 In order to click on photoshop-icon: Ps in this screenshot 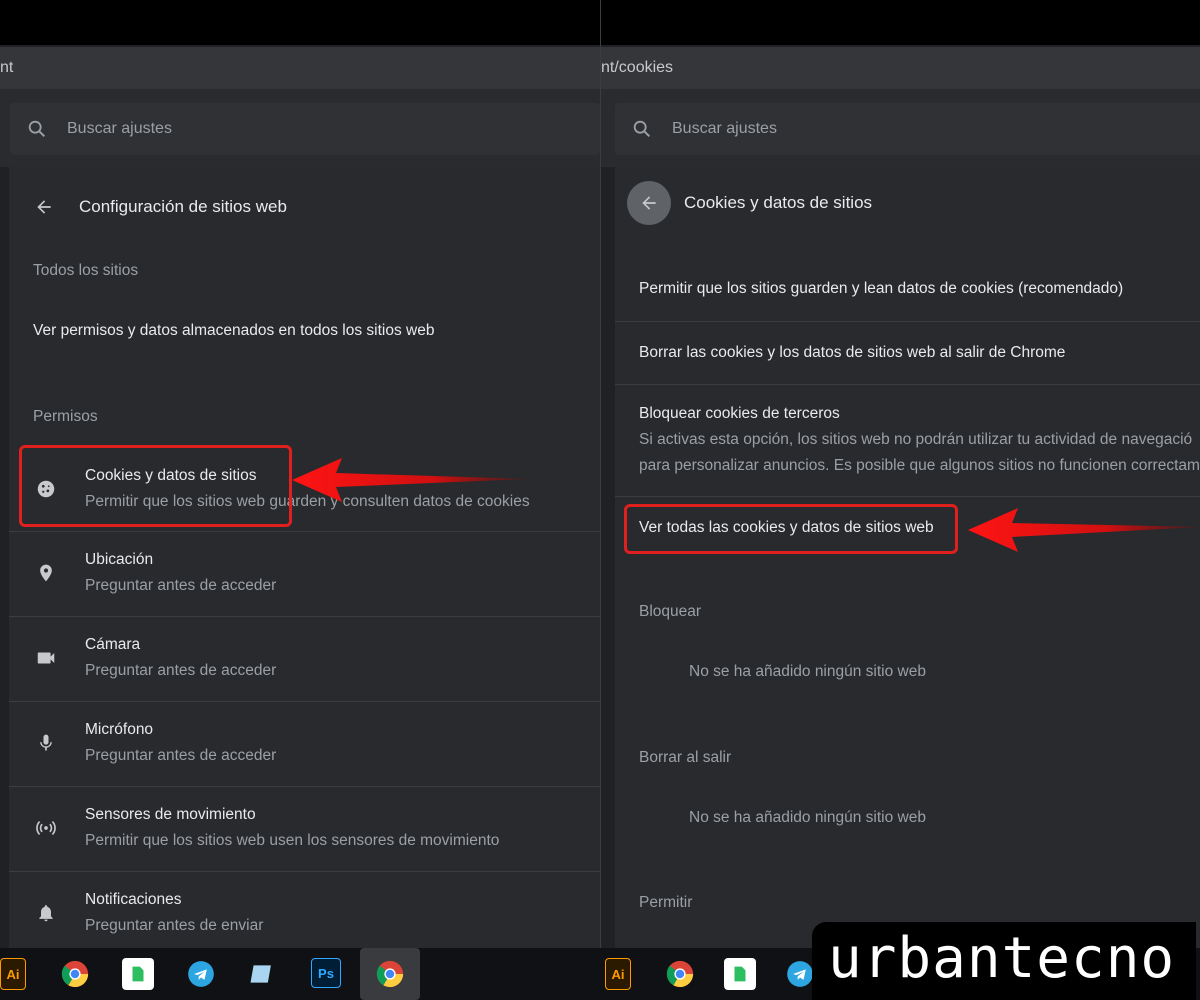, I will do `click(326, 973)`.